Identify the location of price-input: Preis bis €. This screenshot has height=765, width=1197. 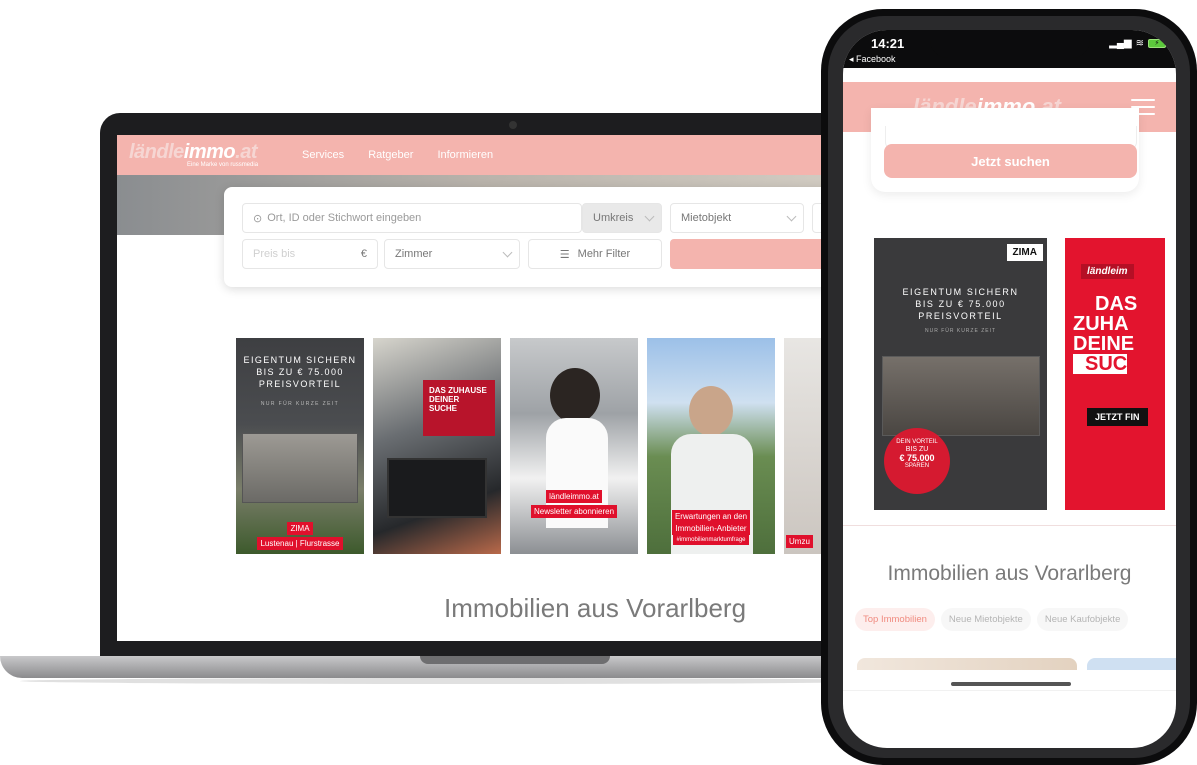
(310, 254).